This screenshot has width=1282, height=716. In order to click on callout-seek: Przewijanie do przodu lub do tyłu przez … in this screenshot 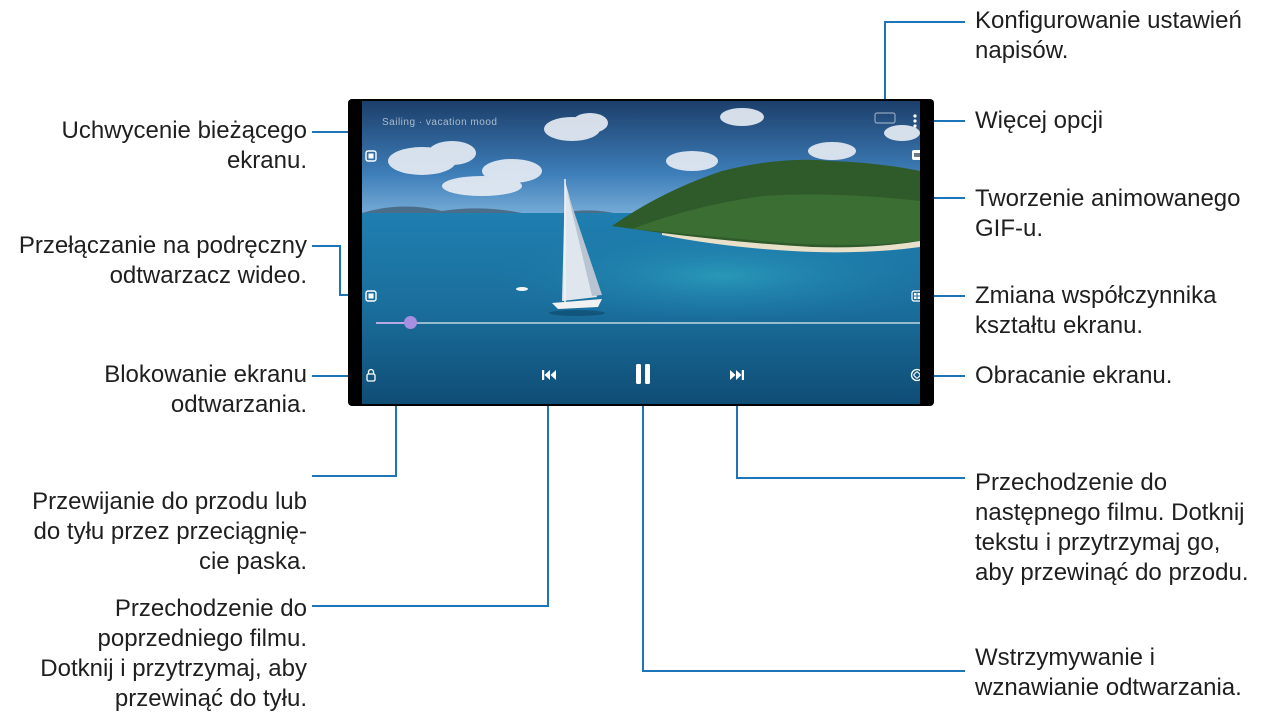, I will do `click(169, 531)`.